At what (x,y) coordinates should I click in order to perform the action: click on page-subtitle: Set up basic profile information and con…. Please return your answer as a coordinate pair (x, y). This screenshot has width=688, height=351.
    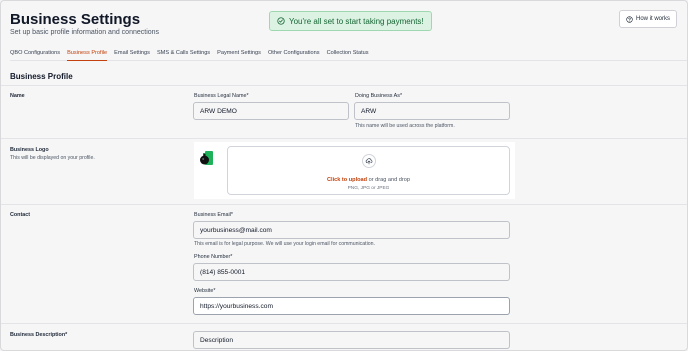
    Looking at the image, I should click on (85, 32).